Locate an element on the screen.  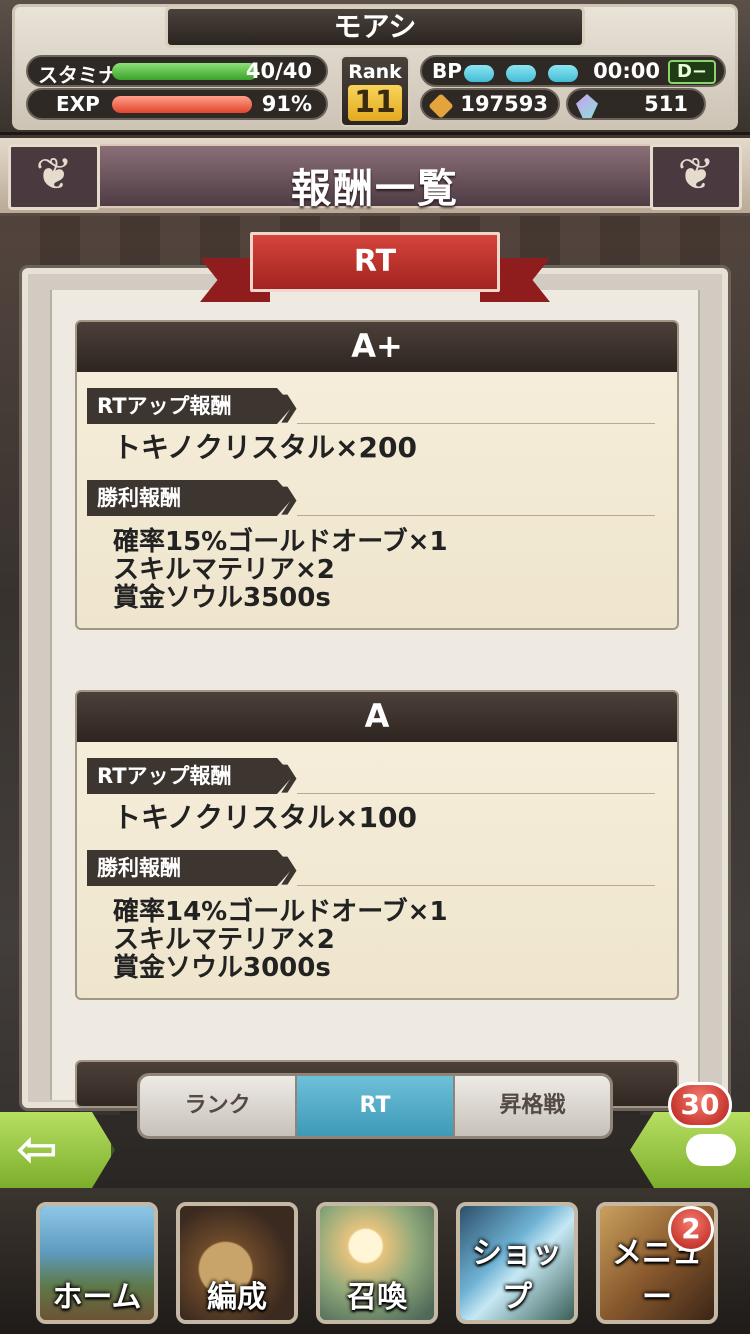
win-reward-line: 確率15%ゴールドオーブ×1 is located at coordinates (280, 542).